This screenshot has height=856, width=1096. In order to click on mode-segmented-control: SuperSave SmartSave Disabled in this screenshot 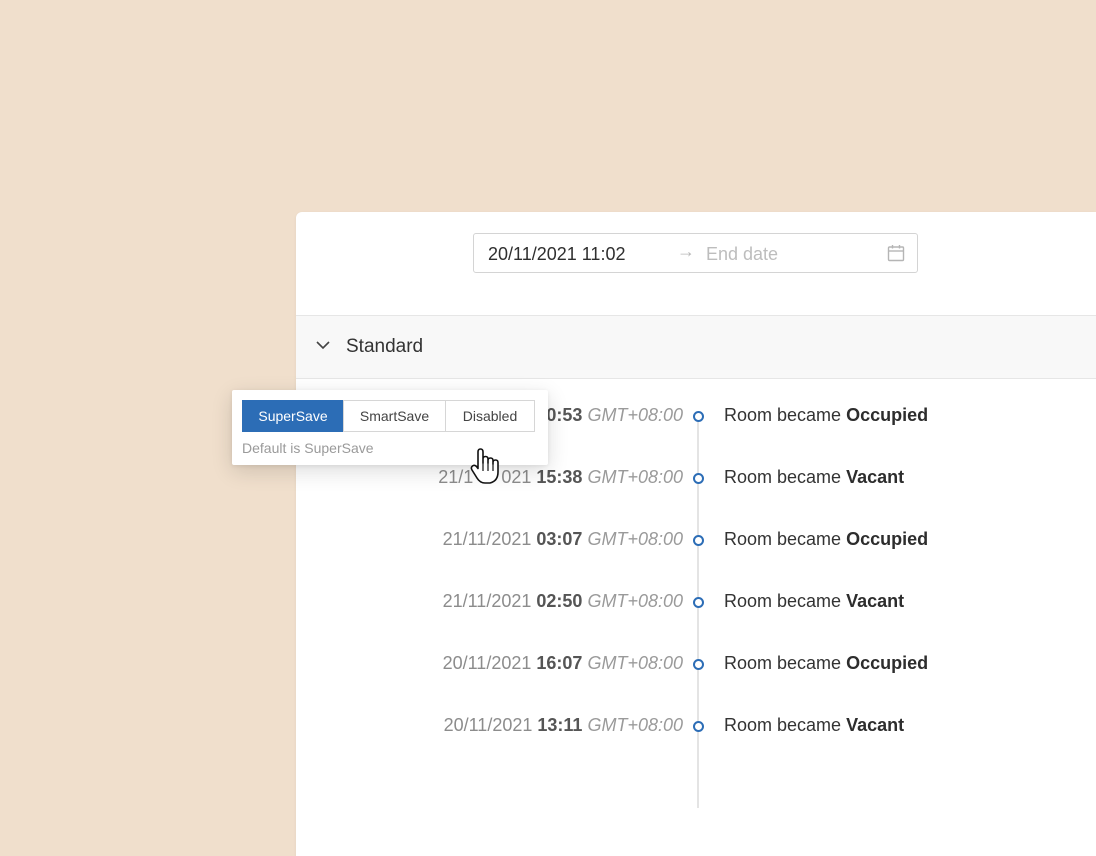, I will do `click(388, 416)`.